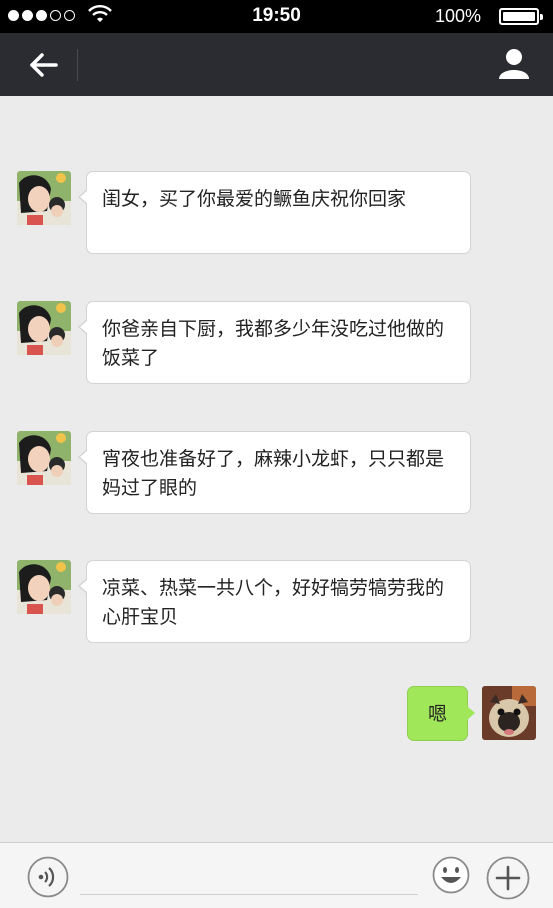 The height and width of the screenshot is (908, 553). I want to click on status-bar: 19:50 100%, so click(276, 16).